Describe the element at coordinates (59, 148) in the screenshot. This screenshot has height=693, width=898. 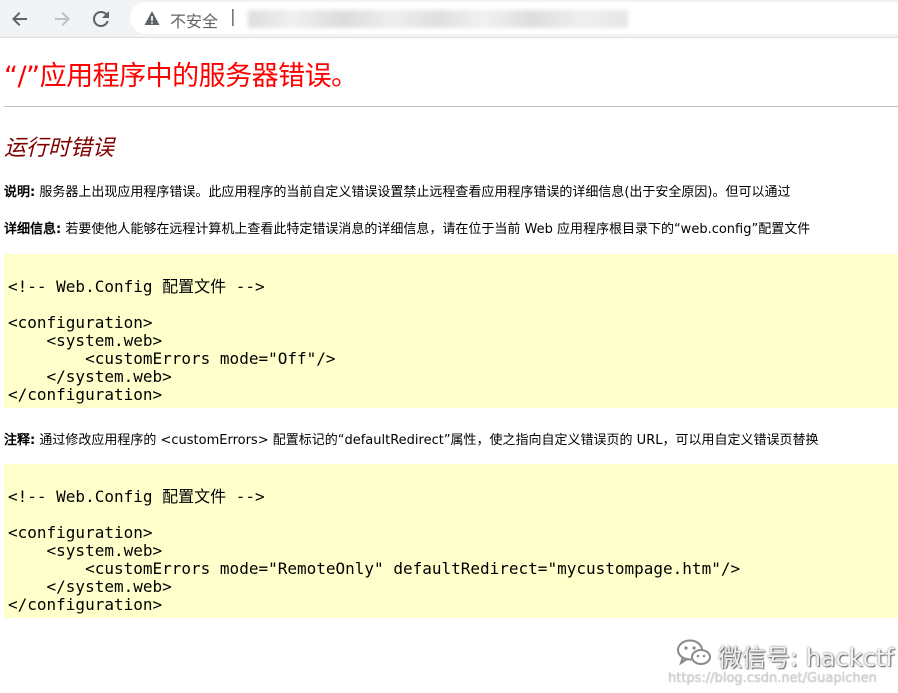
I see `error-subtitle: 运行时错误` at that location.